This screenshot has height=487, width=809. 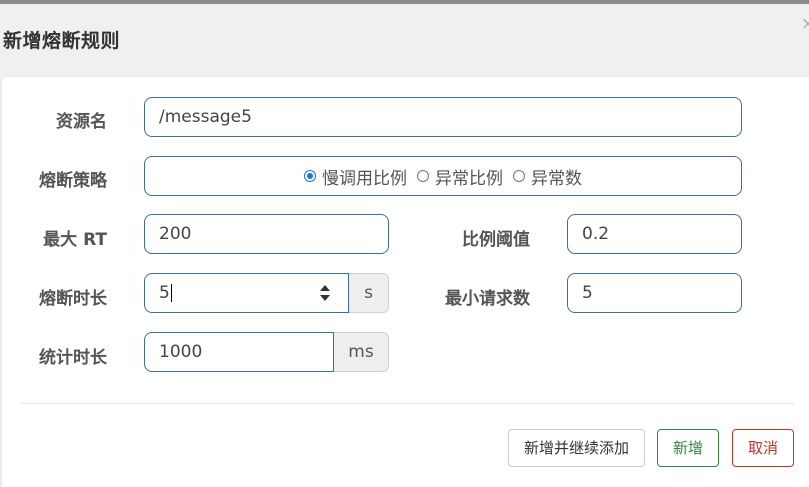 I want to click on ratio-input: 0.2, so click(x=654, y=234).